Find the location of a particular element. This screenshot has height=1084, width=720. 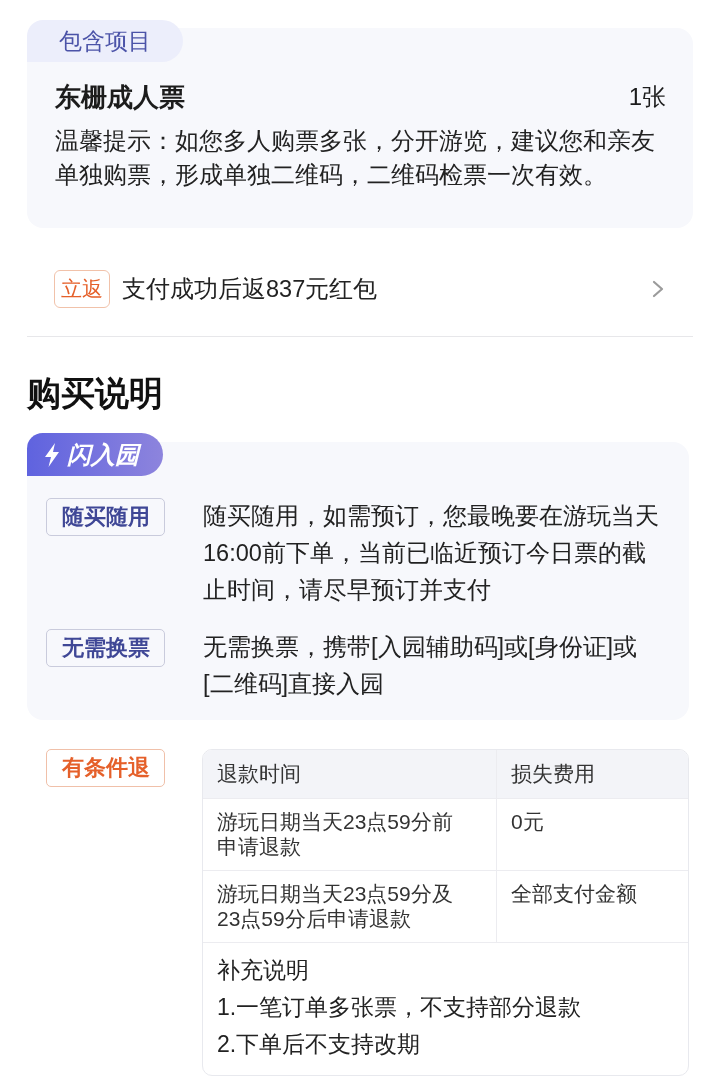

ticket-quantity: 1张 is located at coordinates (647, 97).